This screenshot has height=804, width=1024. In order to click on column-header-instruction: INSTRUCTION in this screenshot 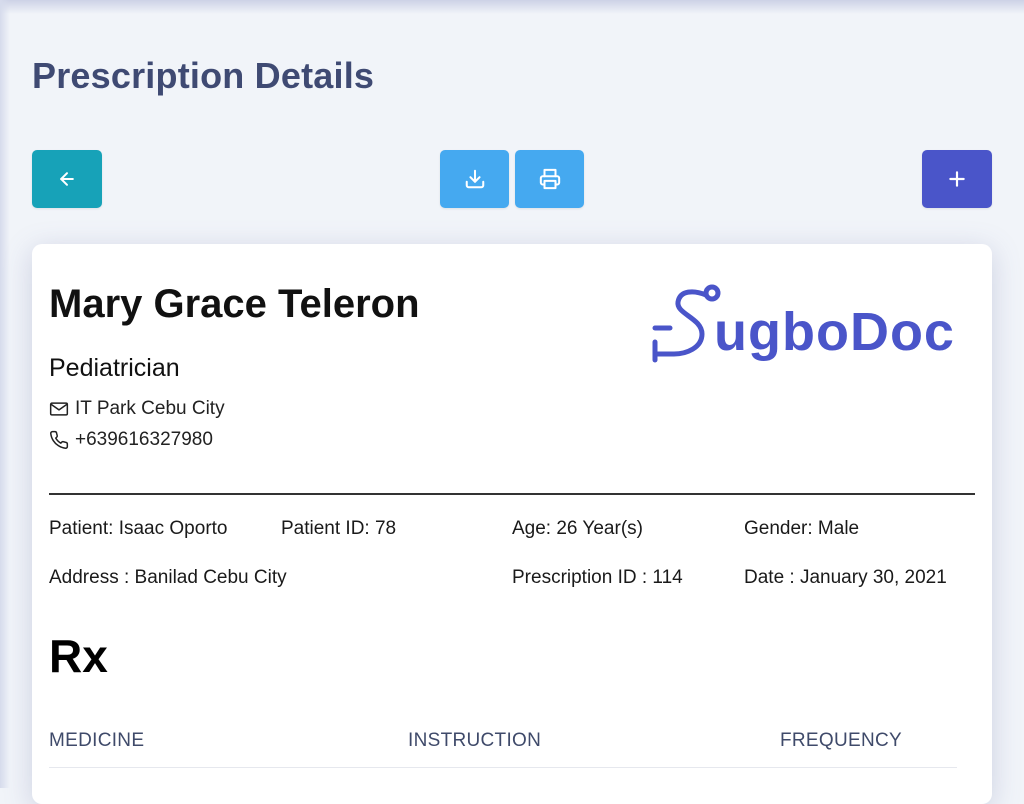, I will do `click(475, 740)`.